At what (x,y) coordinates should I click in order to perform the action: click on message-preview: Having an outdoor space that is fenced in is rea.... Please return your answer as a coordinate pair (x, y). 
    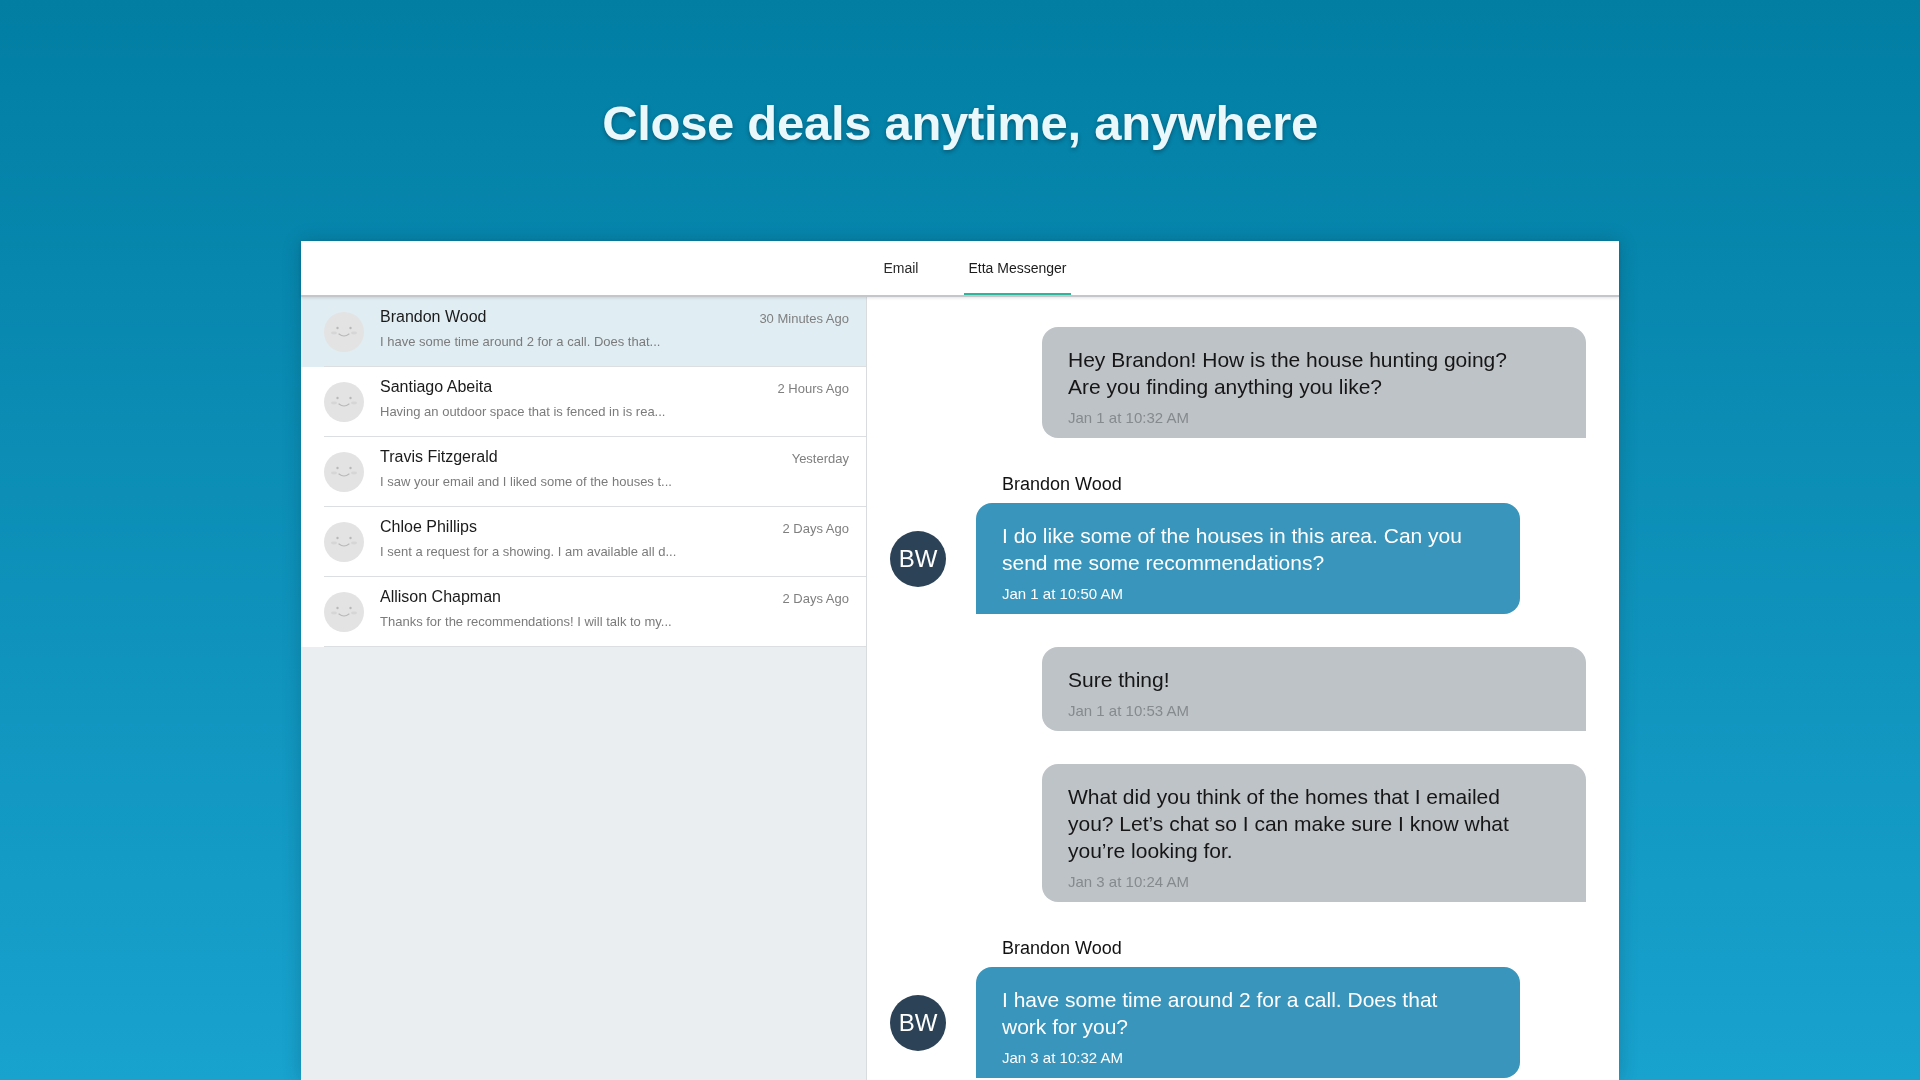
    Looking at the image, I should click on (523, 412).